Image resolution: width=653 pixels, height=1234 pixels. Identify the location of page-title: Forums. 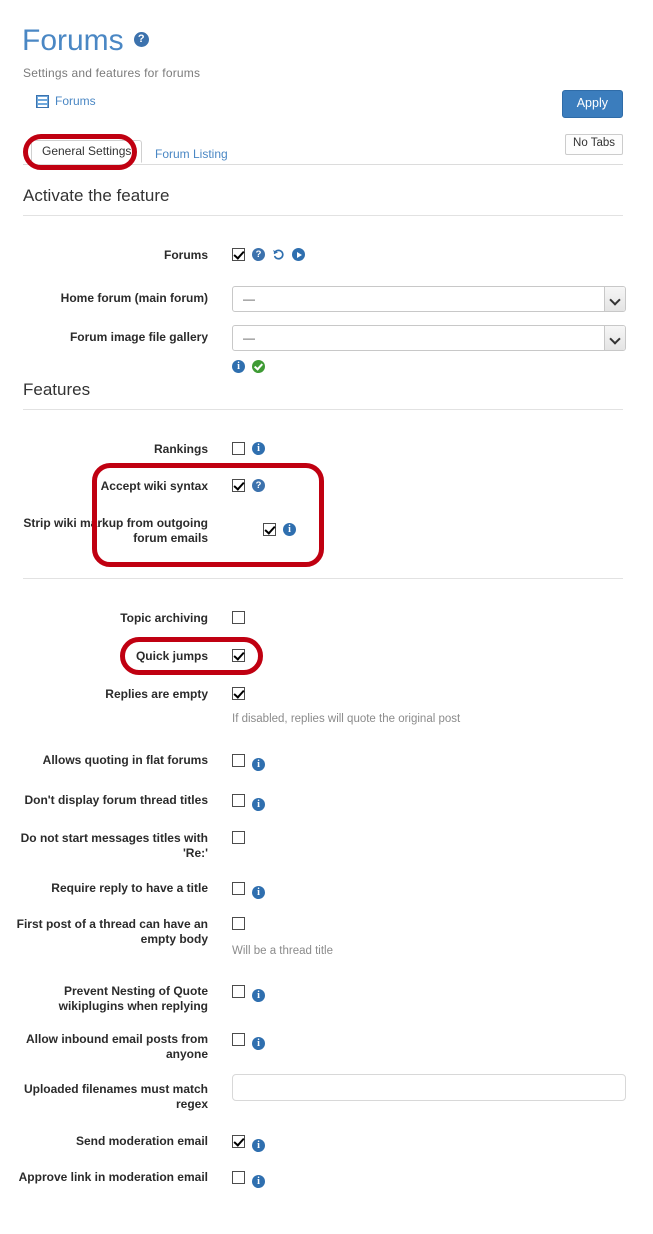
(85, 41).